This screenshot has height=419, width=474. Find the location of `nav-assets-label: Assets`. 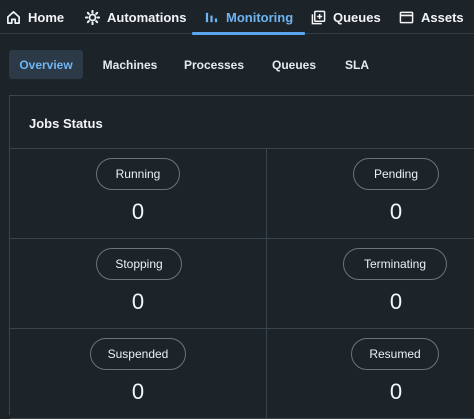

nav-assets-label: Assets is located at coordinates (442, 17).